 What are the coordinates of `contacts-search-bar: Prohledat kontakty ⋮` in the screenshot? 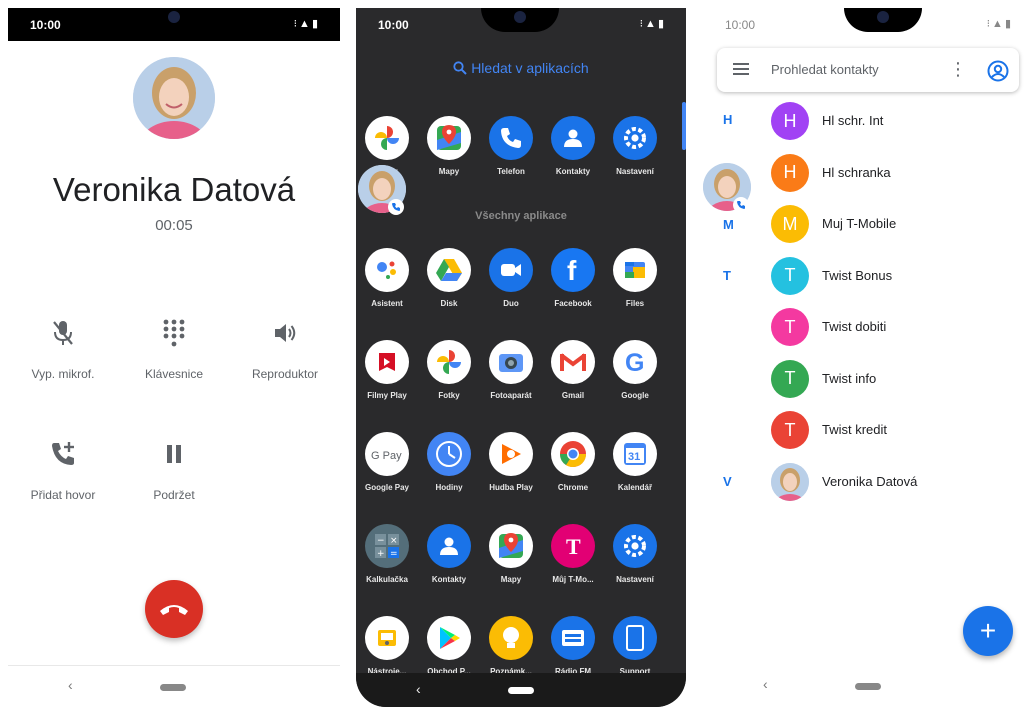 It's located at (868, 70).